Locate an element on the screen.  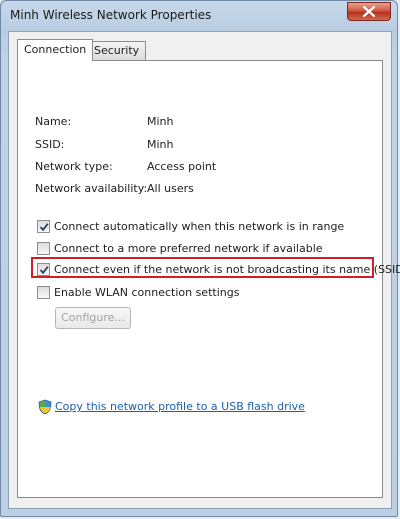
close-icon is located at coordinates (369, 11).